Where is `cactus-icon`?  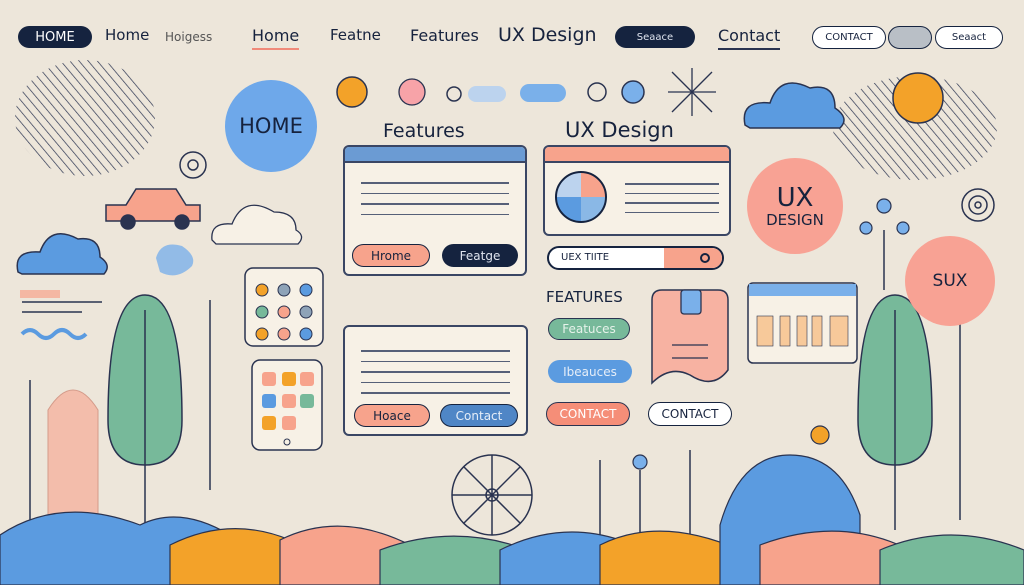
cactus-icon is located at coordinates (73, 460).